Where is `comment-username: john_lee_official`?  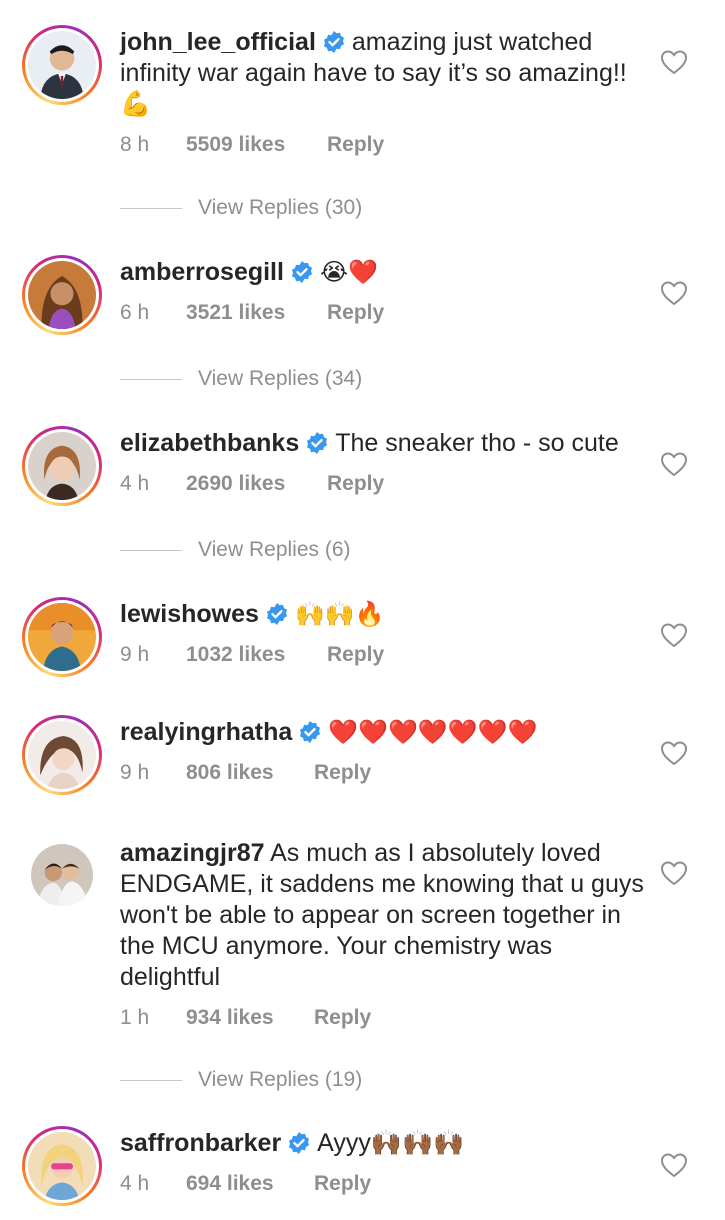 comment-username: john_lee_official is located at coordinates (218, 42).